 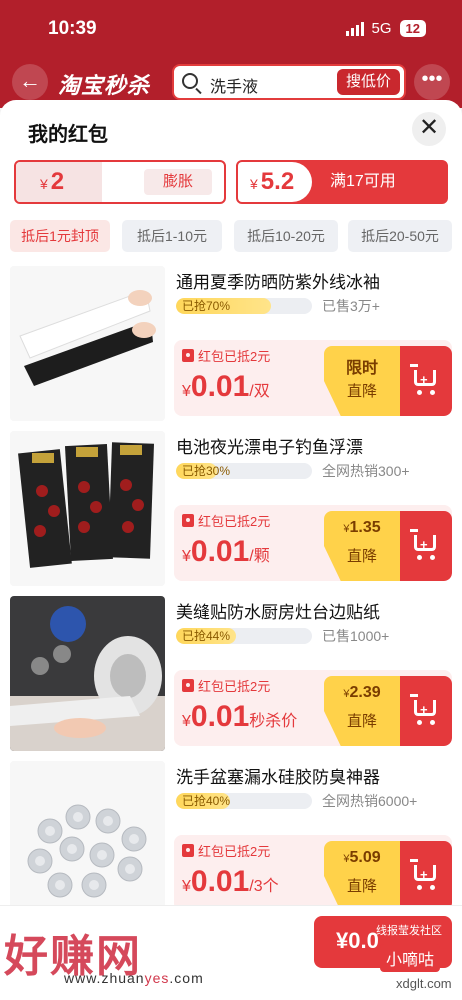 I want to click on progress-bar: 已抢70%, so click(x=244, y=306).